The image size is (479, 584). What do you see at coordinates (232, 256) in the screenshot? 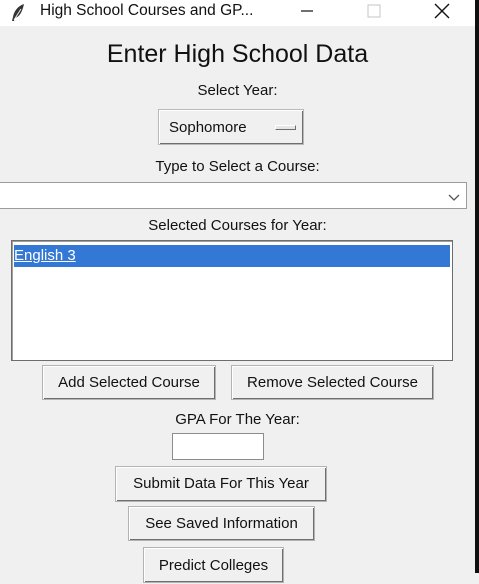
I see `list-item: English 3` at bounding box center [232, 256].